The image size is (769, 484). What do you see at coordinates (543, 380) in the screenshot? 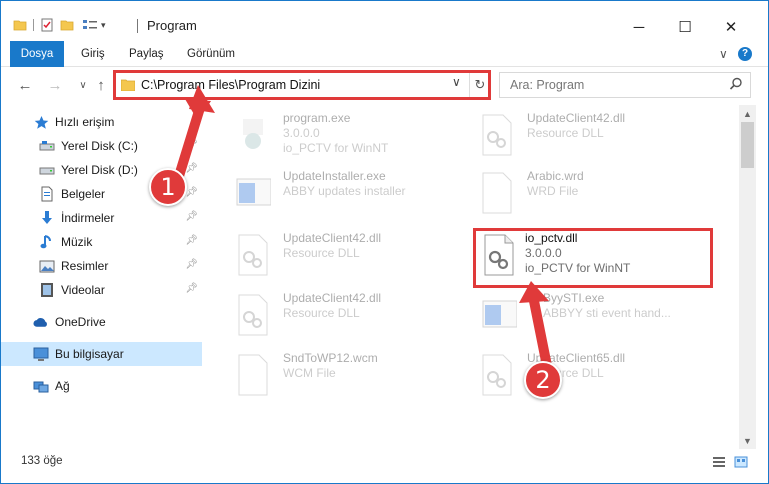
I see `step-2-badge: 2` at bounding box center [543, 380].